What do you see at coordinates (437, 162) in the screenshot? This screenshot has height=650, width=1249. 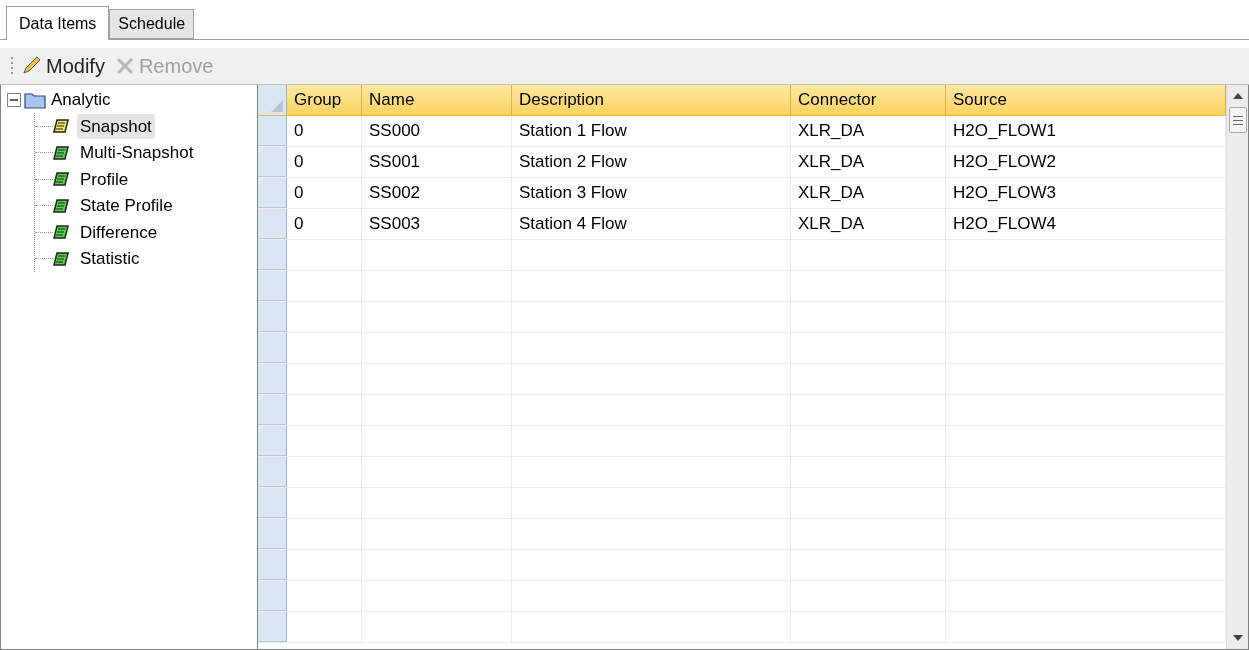 I see `table-cell: SS001` at bounding box center [437, 162].